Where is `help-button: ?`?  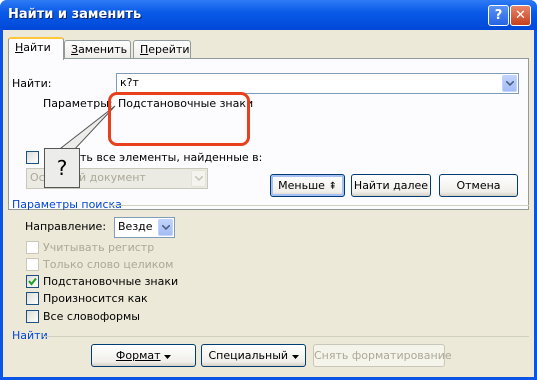 help-button: ? is located at coordinates (498, 15).